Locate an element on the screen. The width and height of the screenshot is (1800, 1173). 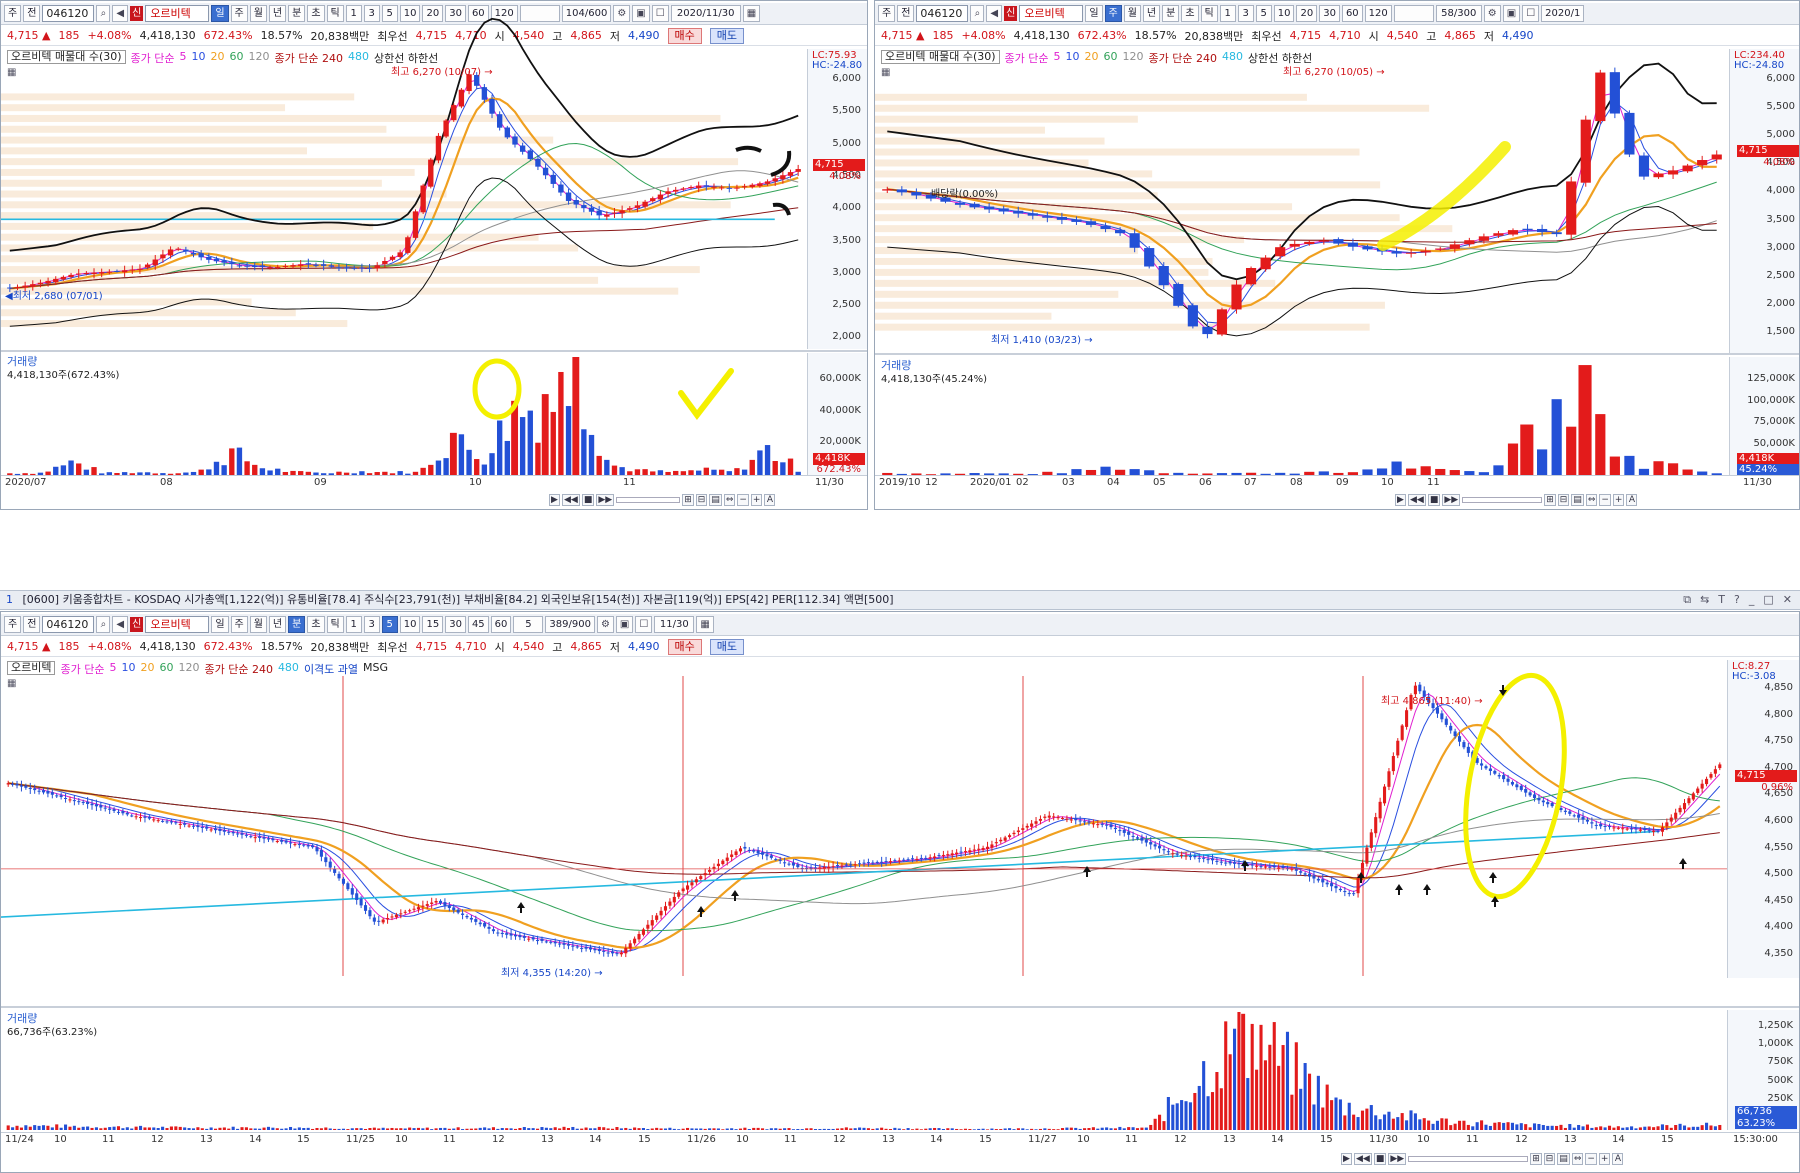
period-month-button: 월 is located at coordinates (258, 13).